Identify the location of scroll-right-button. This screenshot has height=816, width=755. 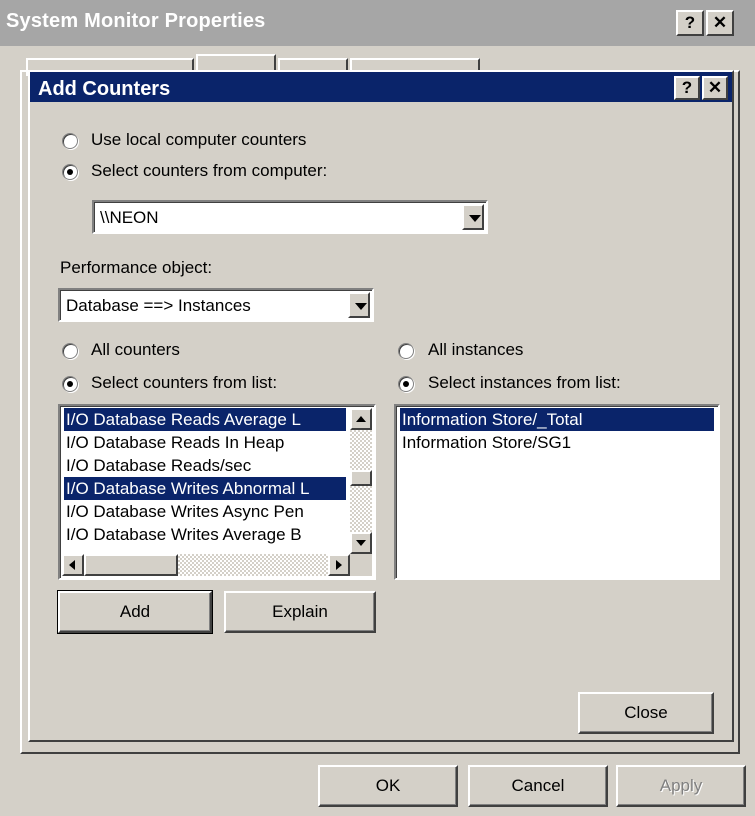
(339, 565).